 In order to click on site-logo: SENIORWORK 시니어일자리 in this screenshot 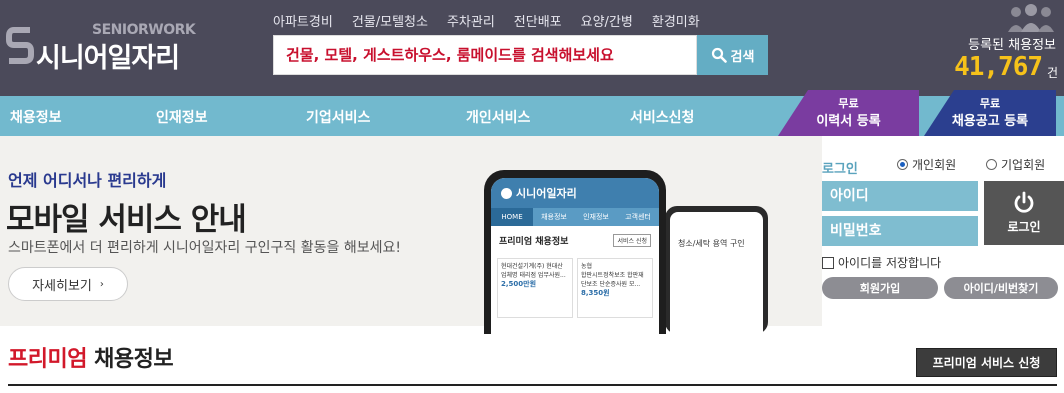, I will do `click(101, 47)`.